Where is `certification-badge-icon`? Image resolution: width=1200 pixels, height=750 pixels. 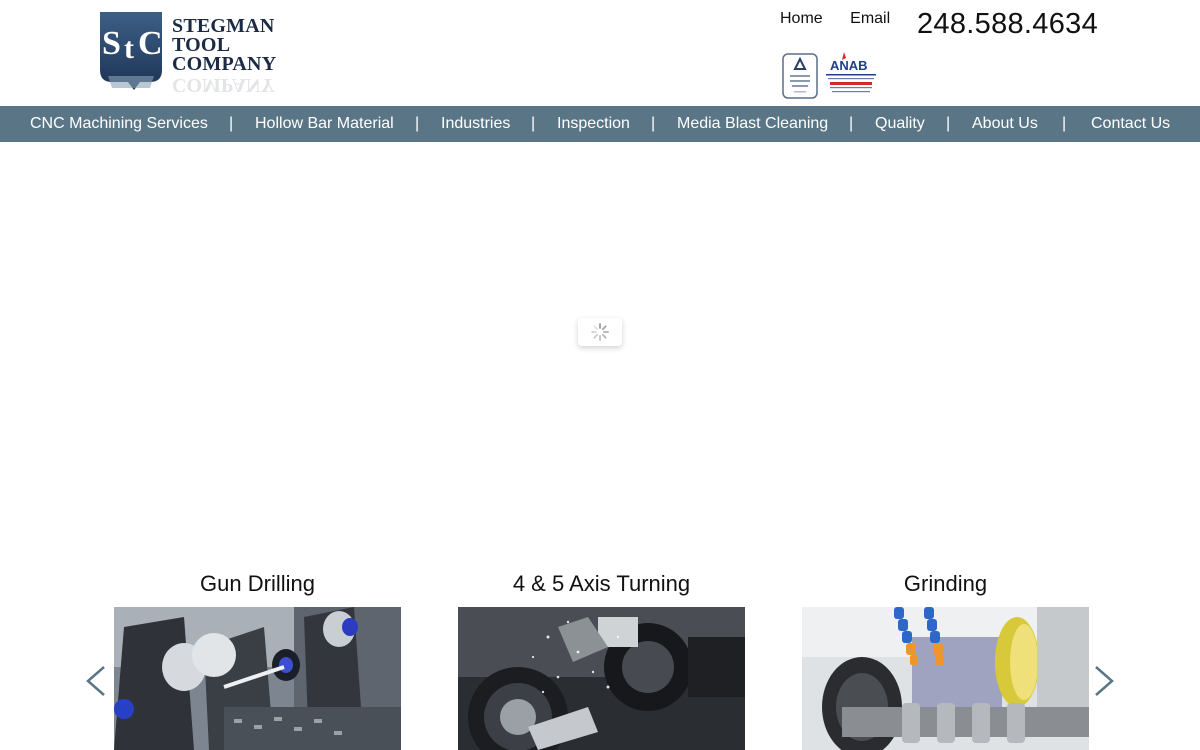 certification-badge-icon is located at coordinates (800, 76).